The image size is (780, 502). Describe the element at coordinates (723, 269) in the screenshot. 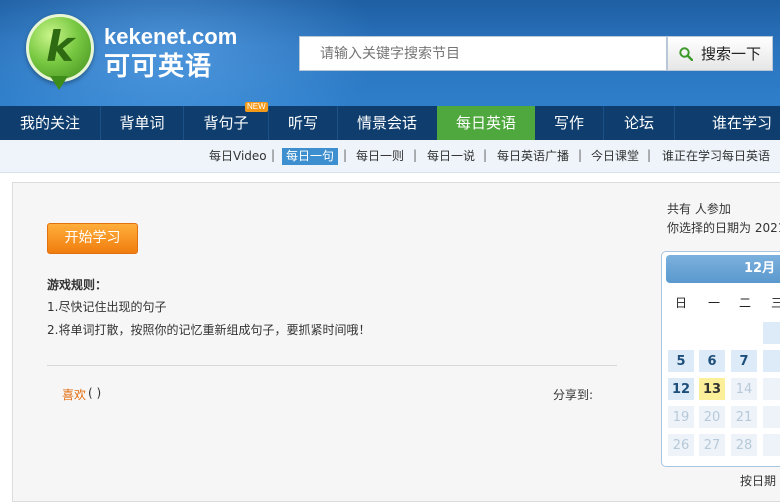

I see `calendar-month-title: 12月 2` at that location.